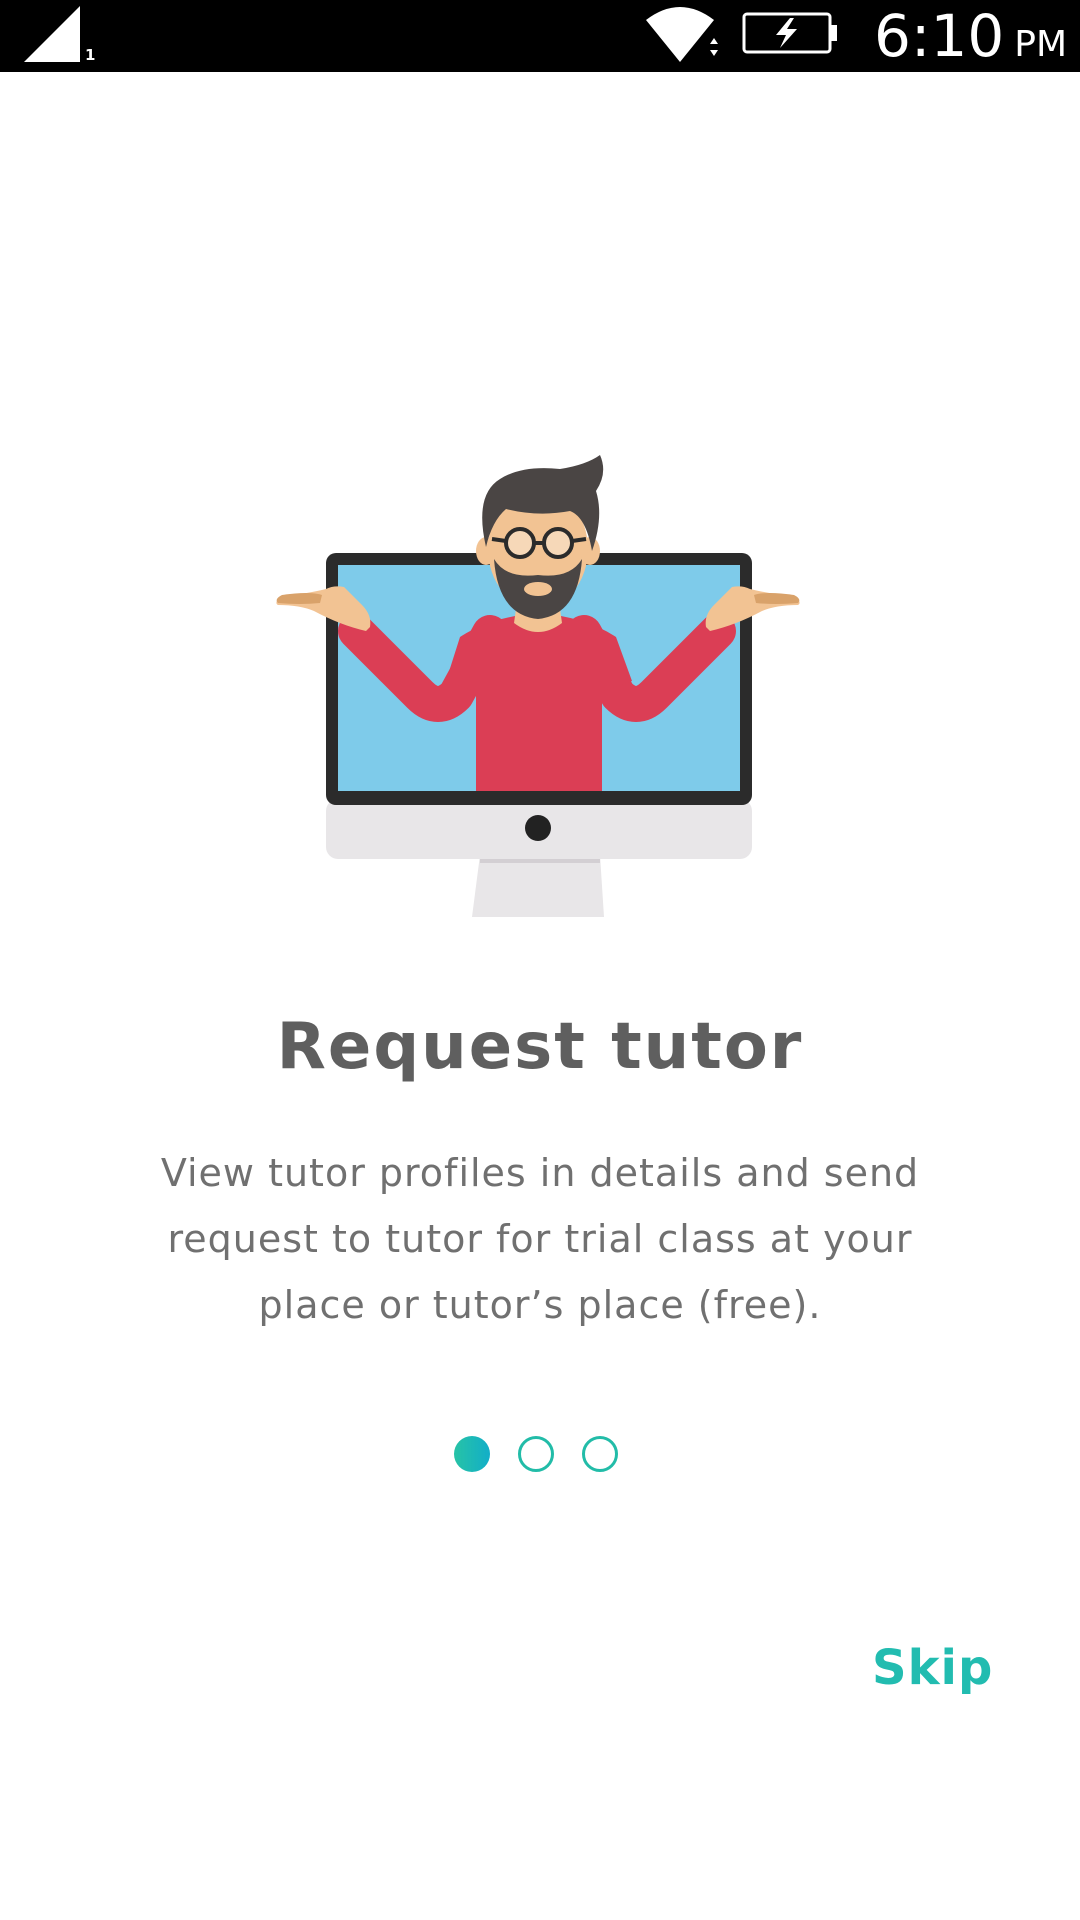 The image size is (1080, 1920). I want to click on page-indicator, so click(536, 1456).